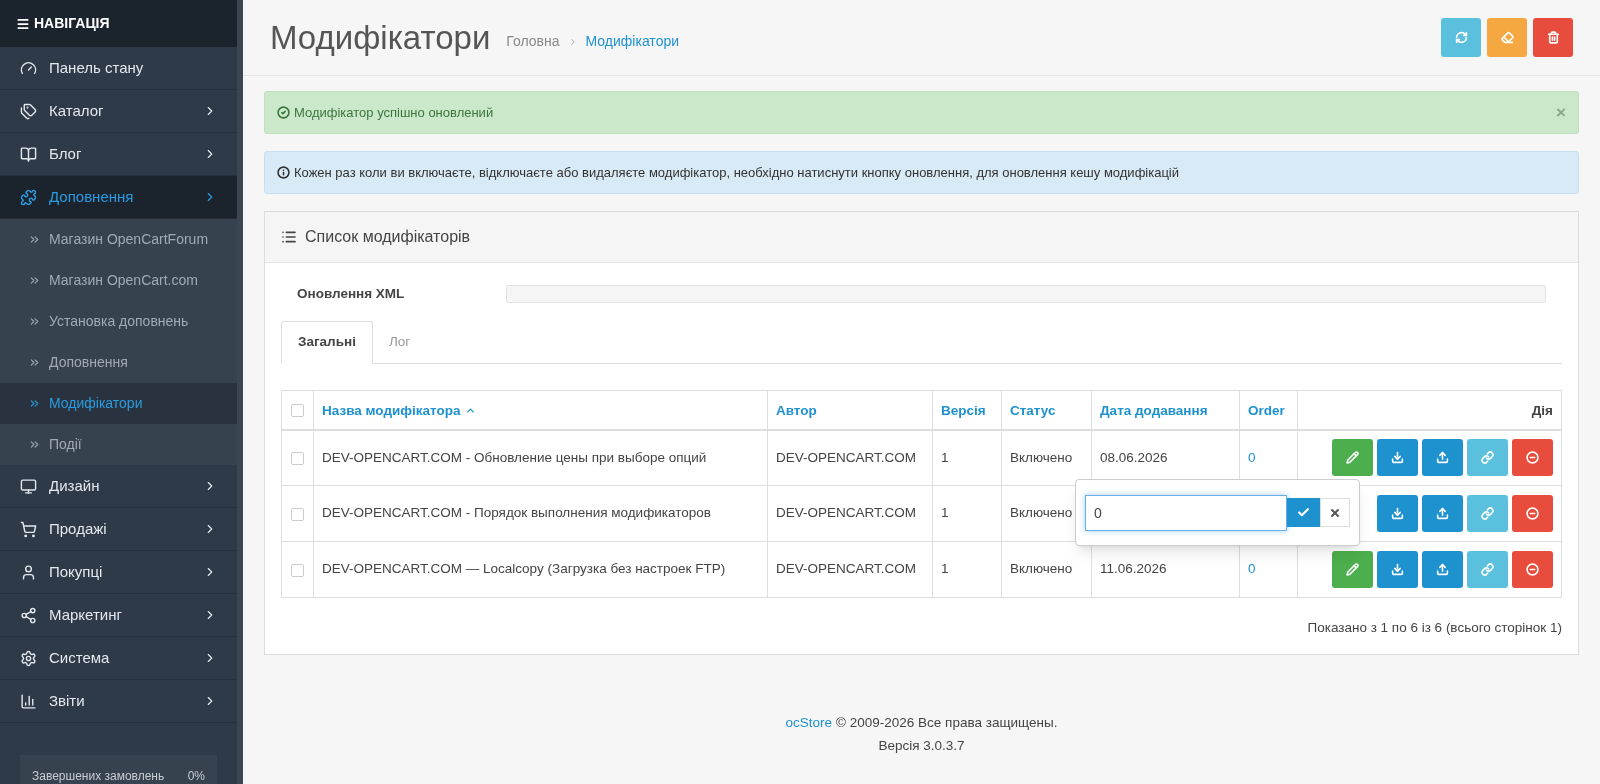 This screenshot has width=1600, height=784. What do you see at coordinates (28, 154) in the screenshot?
I see `book-icon` at bounding box center [28, 154].